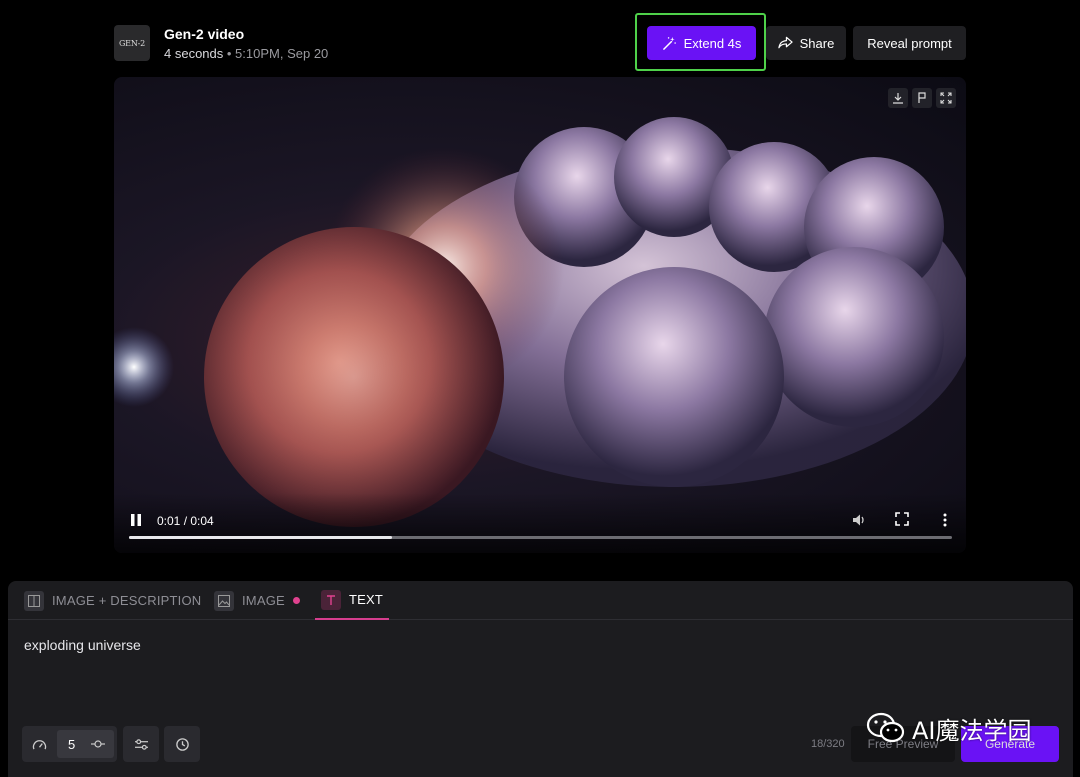 The image size is (1080, 777). Describe the element at coordinates (712, 43) in the screenshot. I see `extend-label: Extend 4s` at that location.